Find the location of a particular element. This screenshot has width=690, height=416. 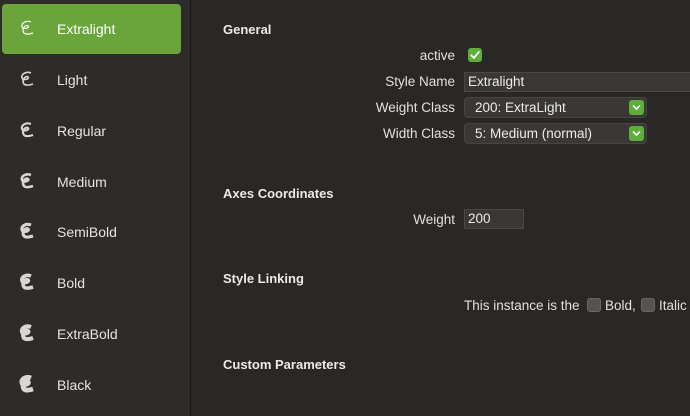

section-title-style-linking: Style Linking is located at coordinates (263, 278).